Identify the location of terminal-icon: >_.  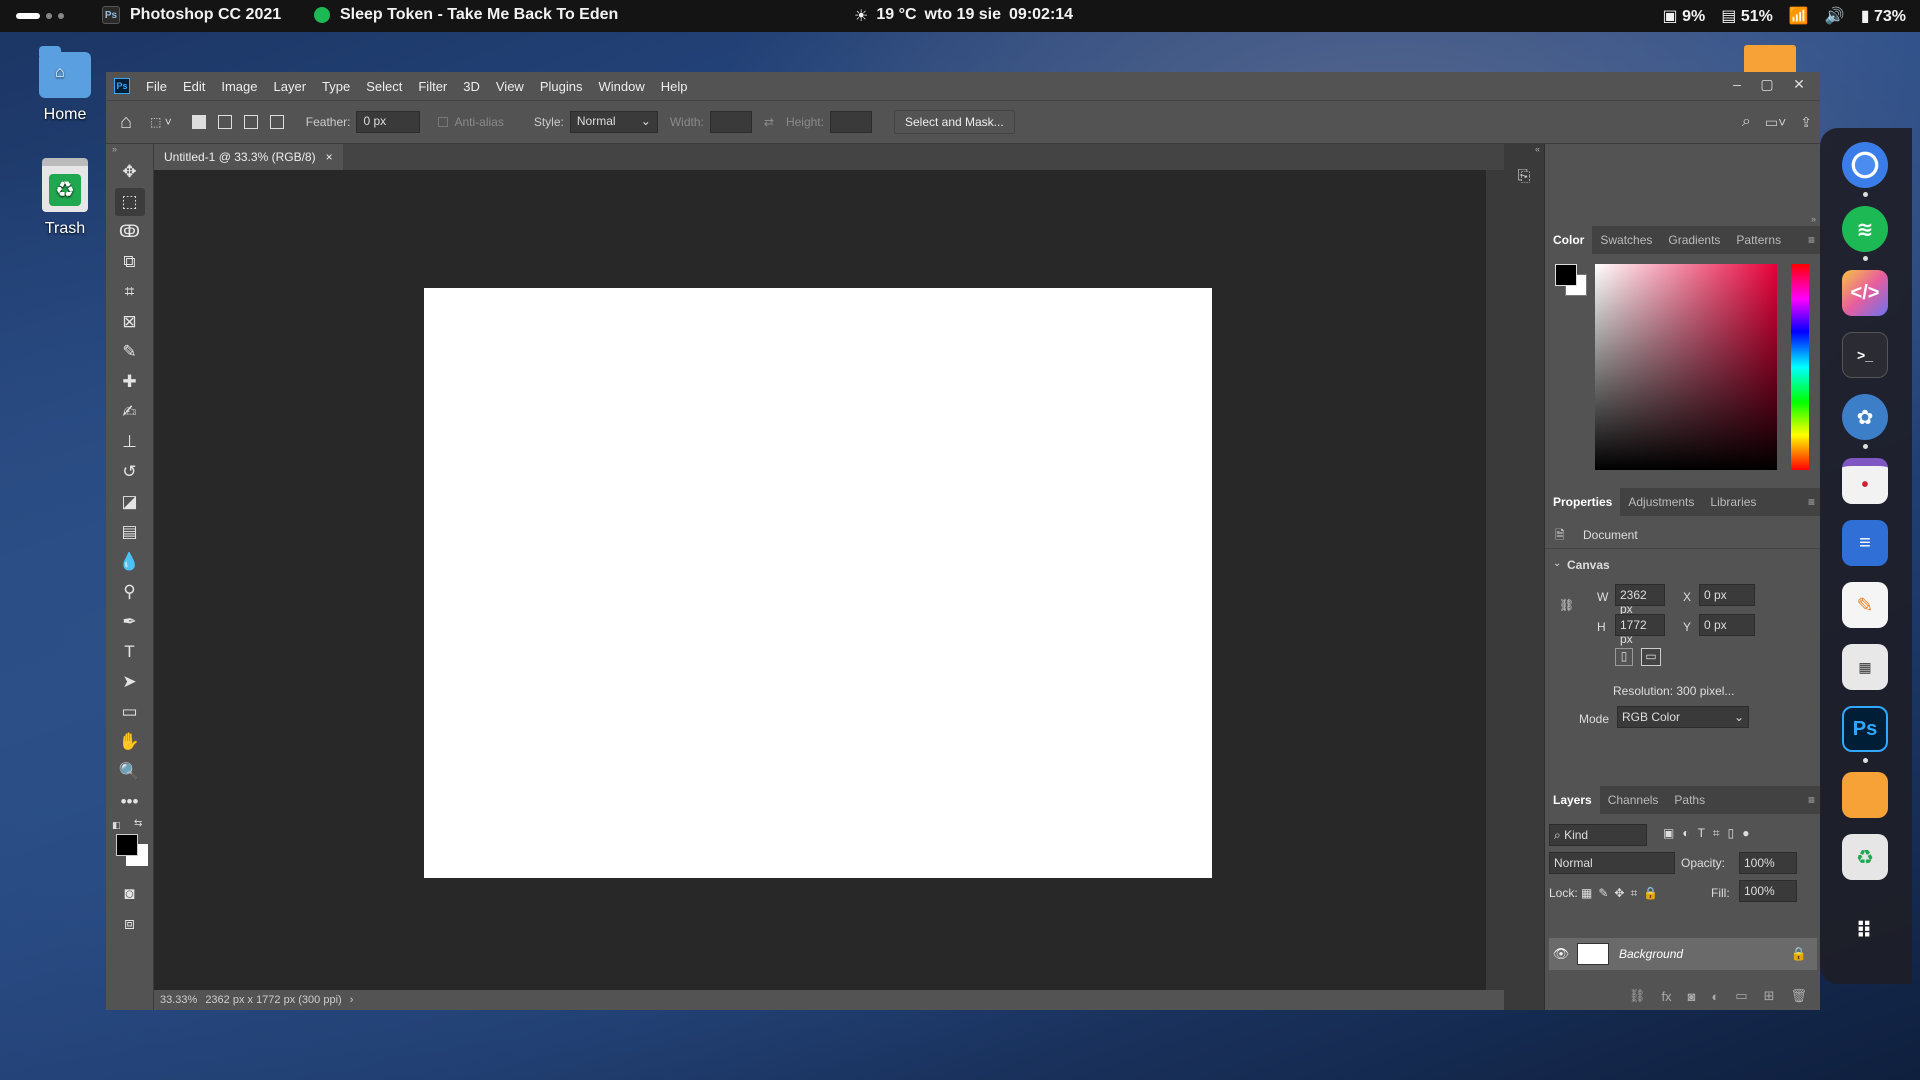
(1865, 355).